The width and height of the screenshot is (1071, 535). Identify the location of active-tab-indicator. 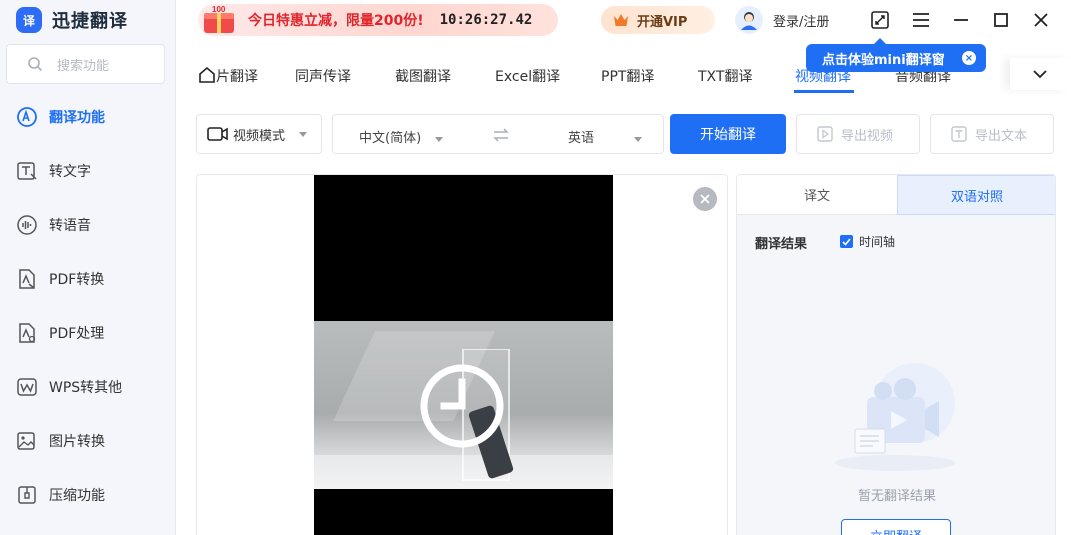
(824, 91).